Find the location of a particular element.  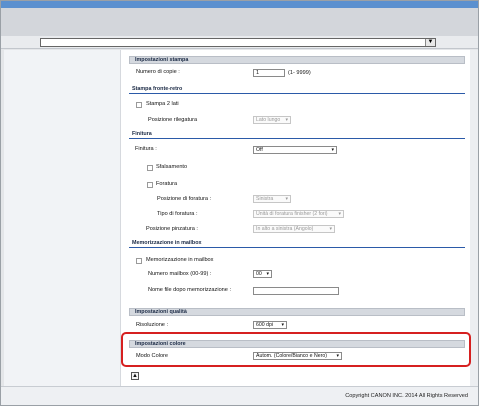

staple-select: In alto a sinistra (Angolo) ▾ is located at coordinates (294, 229).